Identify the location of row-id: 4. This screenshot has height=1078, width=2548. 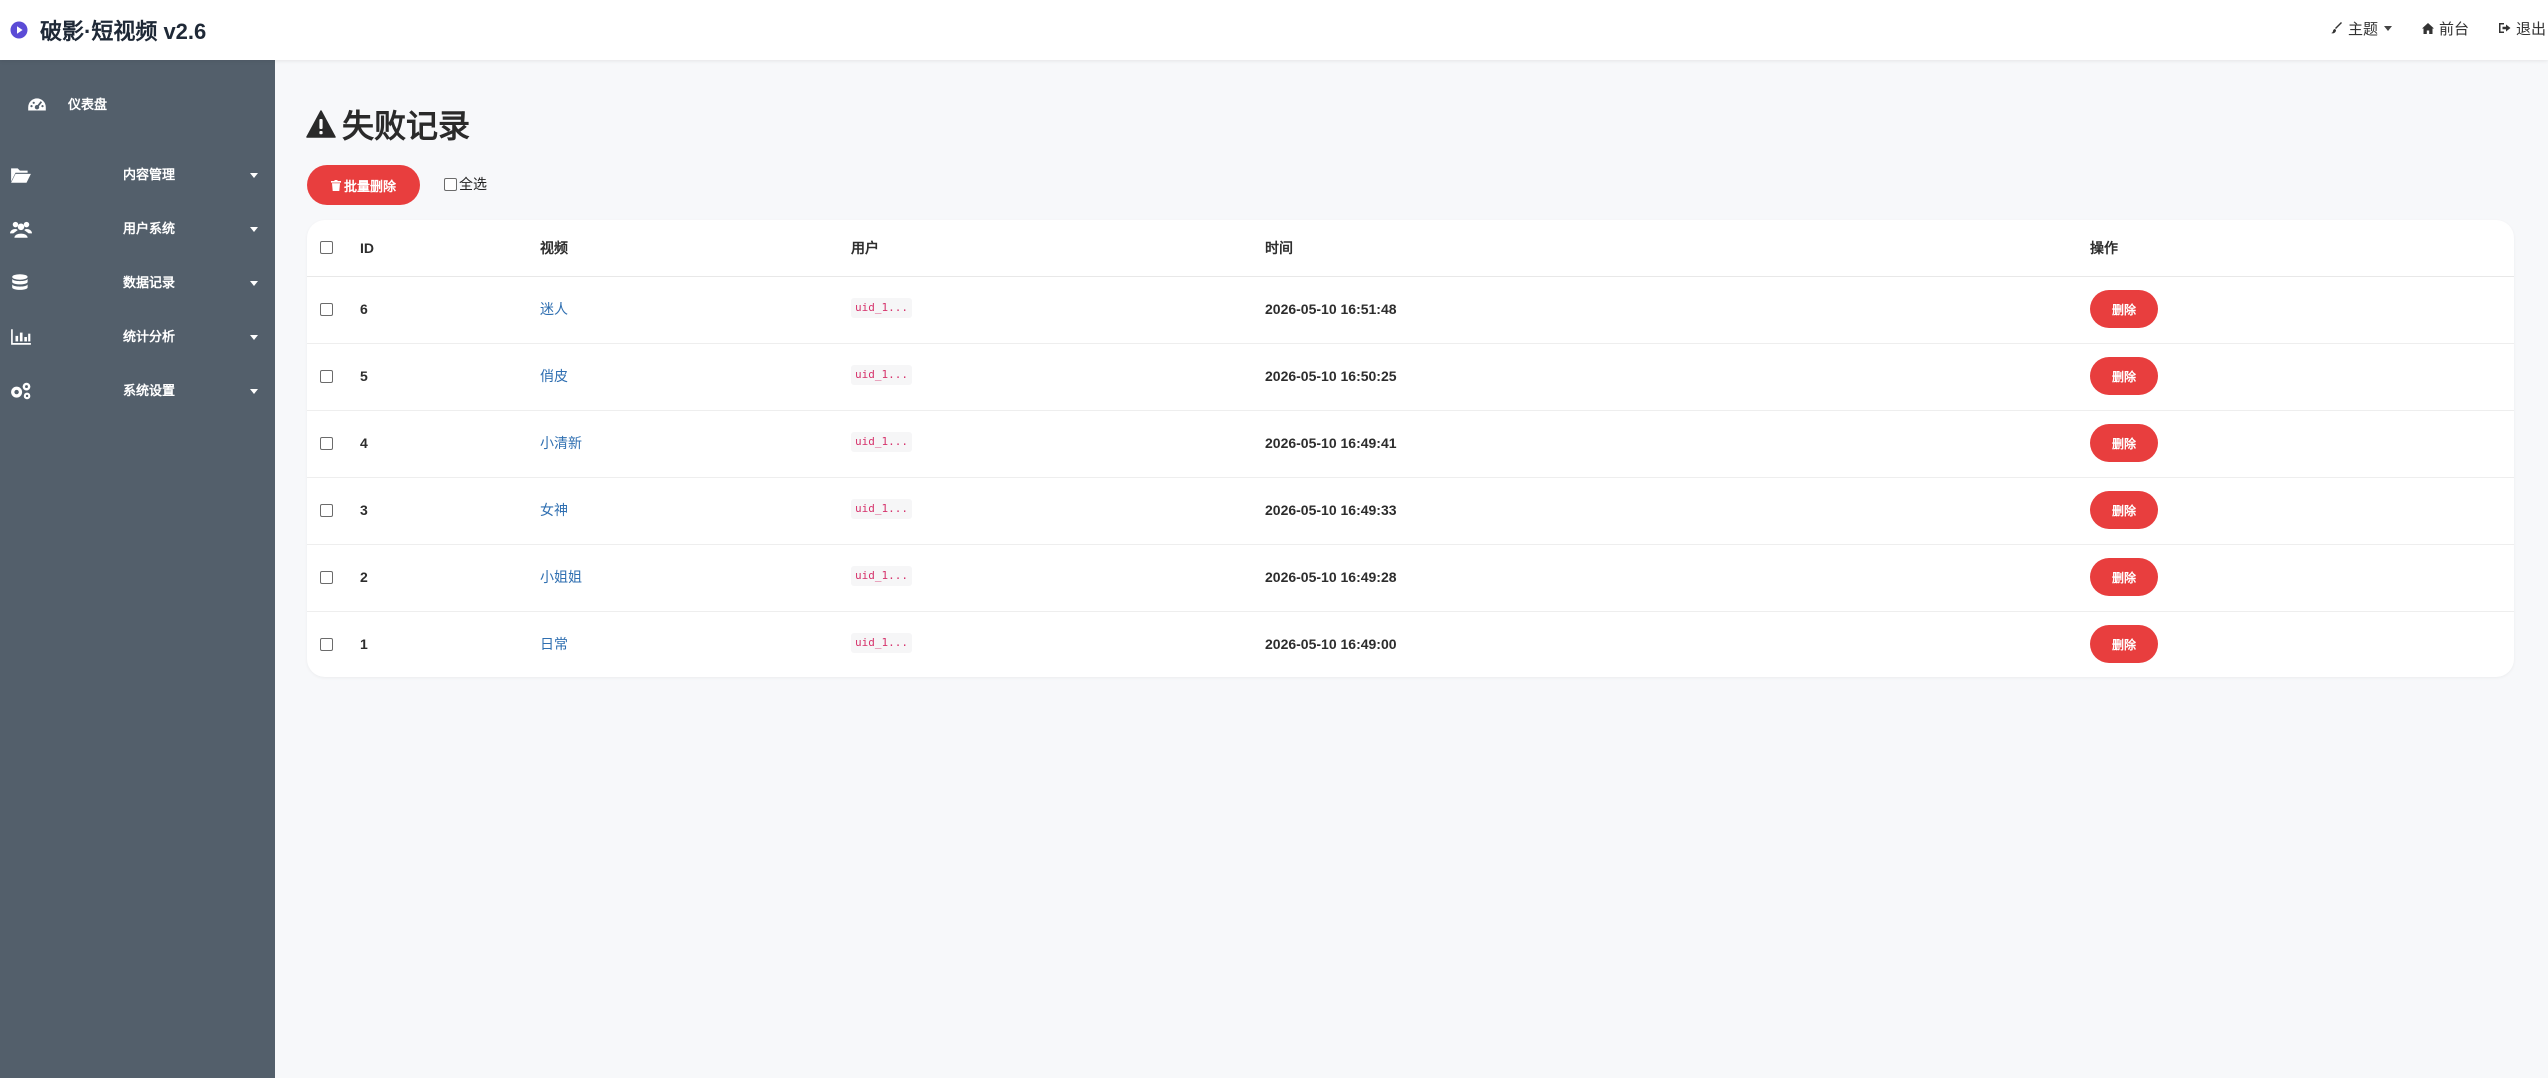
(364, 443).